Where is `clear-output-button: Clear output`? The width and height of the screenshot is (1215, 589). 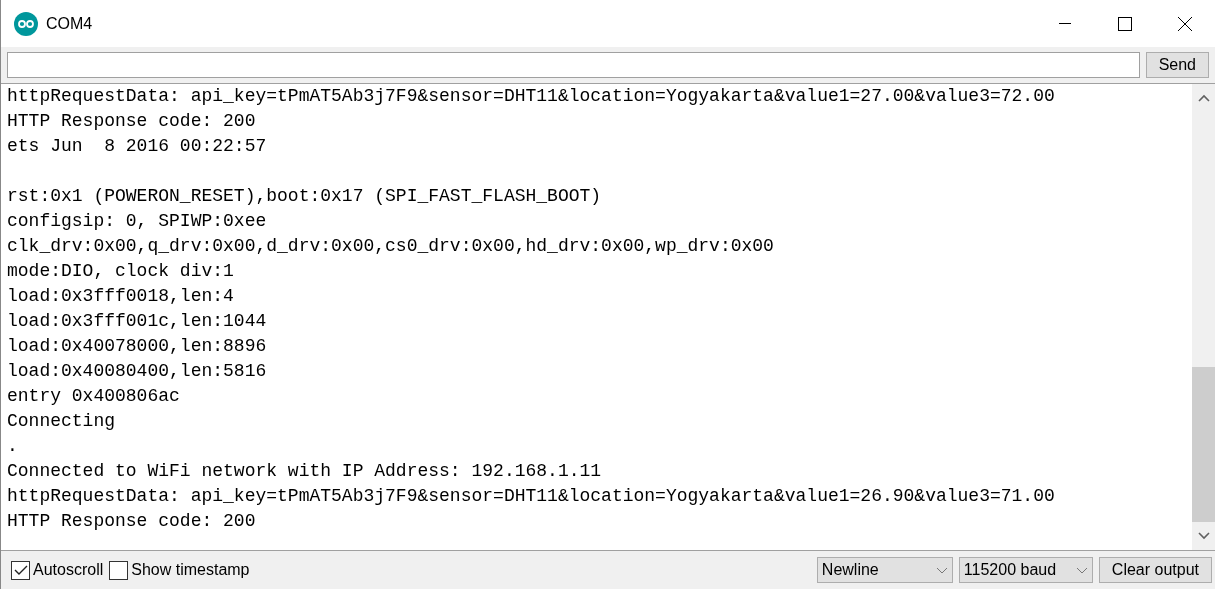 clear-output-button: Clear output is located at coordinates (1155, 570).